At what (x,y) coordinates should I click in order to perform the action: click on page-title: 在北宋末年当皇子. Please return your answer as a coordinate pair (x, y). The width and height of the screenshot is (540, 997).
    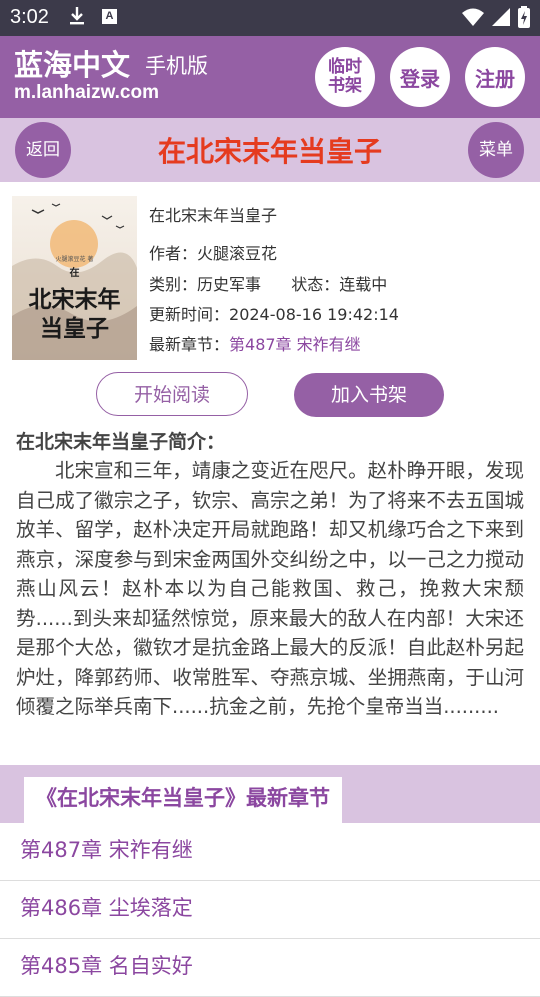
    Looking at the image, I should click on (269, 151).